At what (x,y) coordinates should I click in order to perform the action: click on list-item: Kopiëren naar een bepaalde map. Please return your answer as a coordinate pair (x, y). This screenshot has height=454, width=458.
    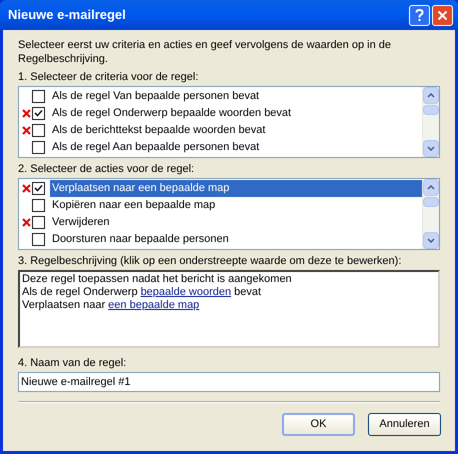
    Looking at the image, I should click on (236, 205).